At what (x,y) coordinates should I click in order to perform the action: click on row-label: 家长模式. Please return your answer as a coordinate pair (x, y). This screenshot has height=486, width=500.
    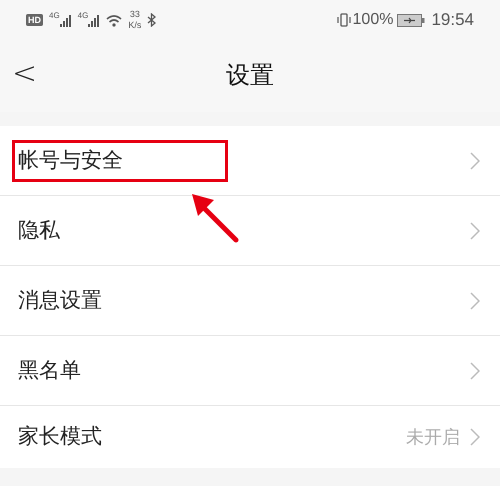
    Looking at the image, I should click on (60, 437).